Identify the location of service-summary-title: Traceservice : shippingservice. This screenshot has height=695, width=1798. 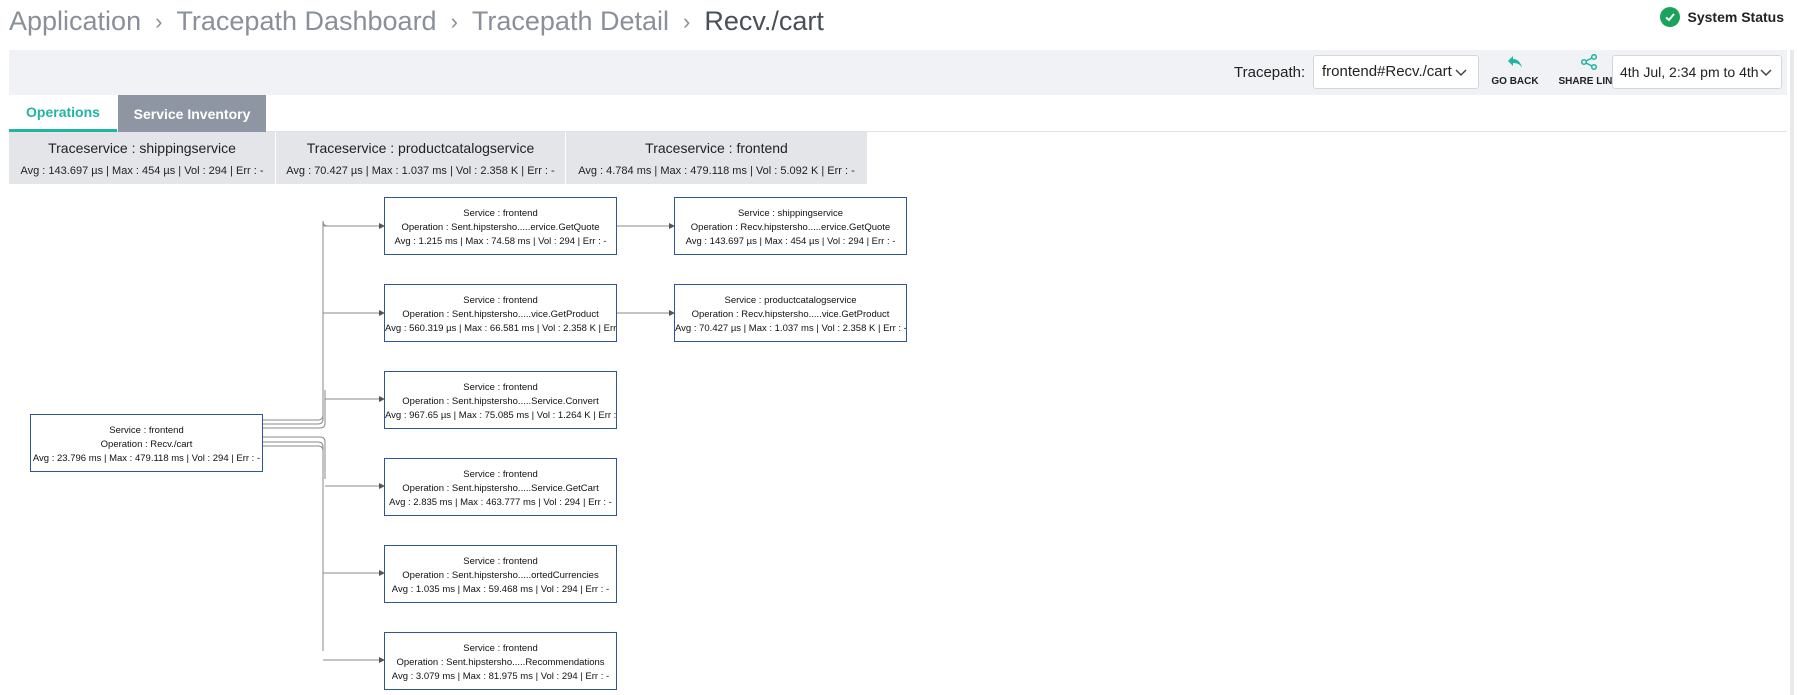
(142, 148).